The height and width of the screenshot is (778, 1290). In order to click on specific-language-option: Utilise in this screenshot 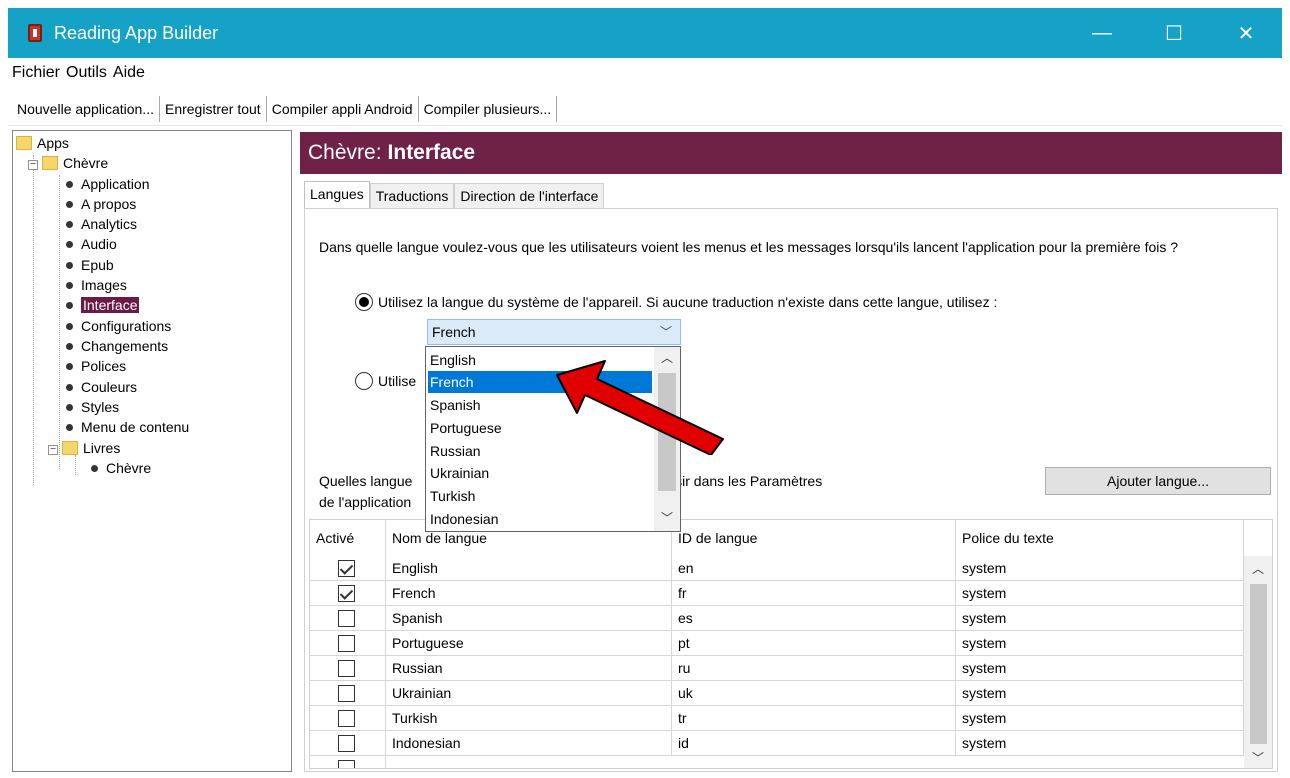, I will do `click(385, 381)`.